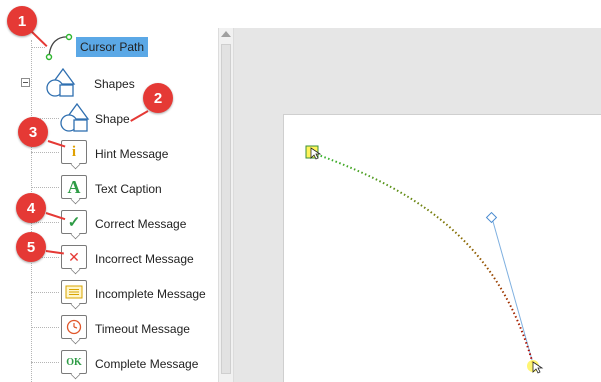  I want to click on callout-badge-3: 3, so click(33, 132).